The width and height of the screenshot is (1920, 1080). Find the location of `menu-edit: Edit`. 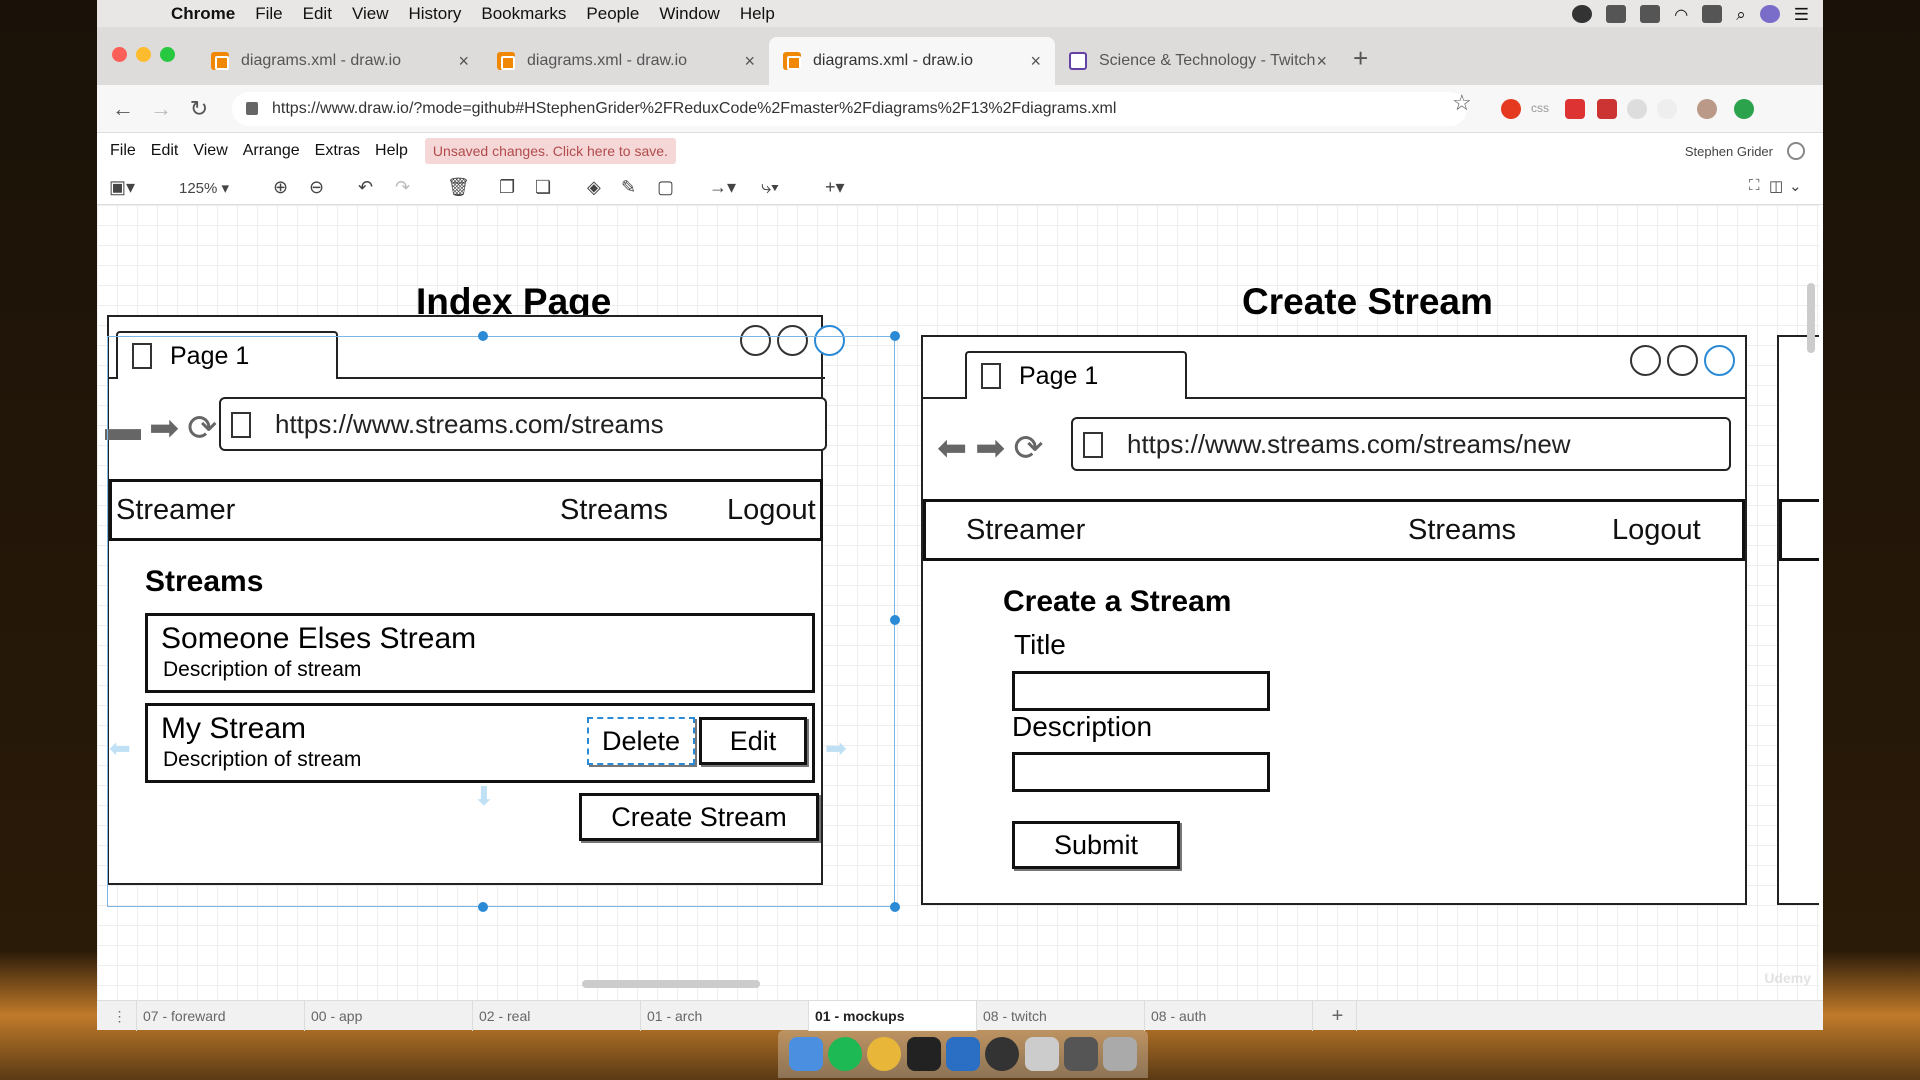

menu-edit: Edit is located at coordinates (317, 14).